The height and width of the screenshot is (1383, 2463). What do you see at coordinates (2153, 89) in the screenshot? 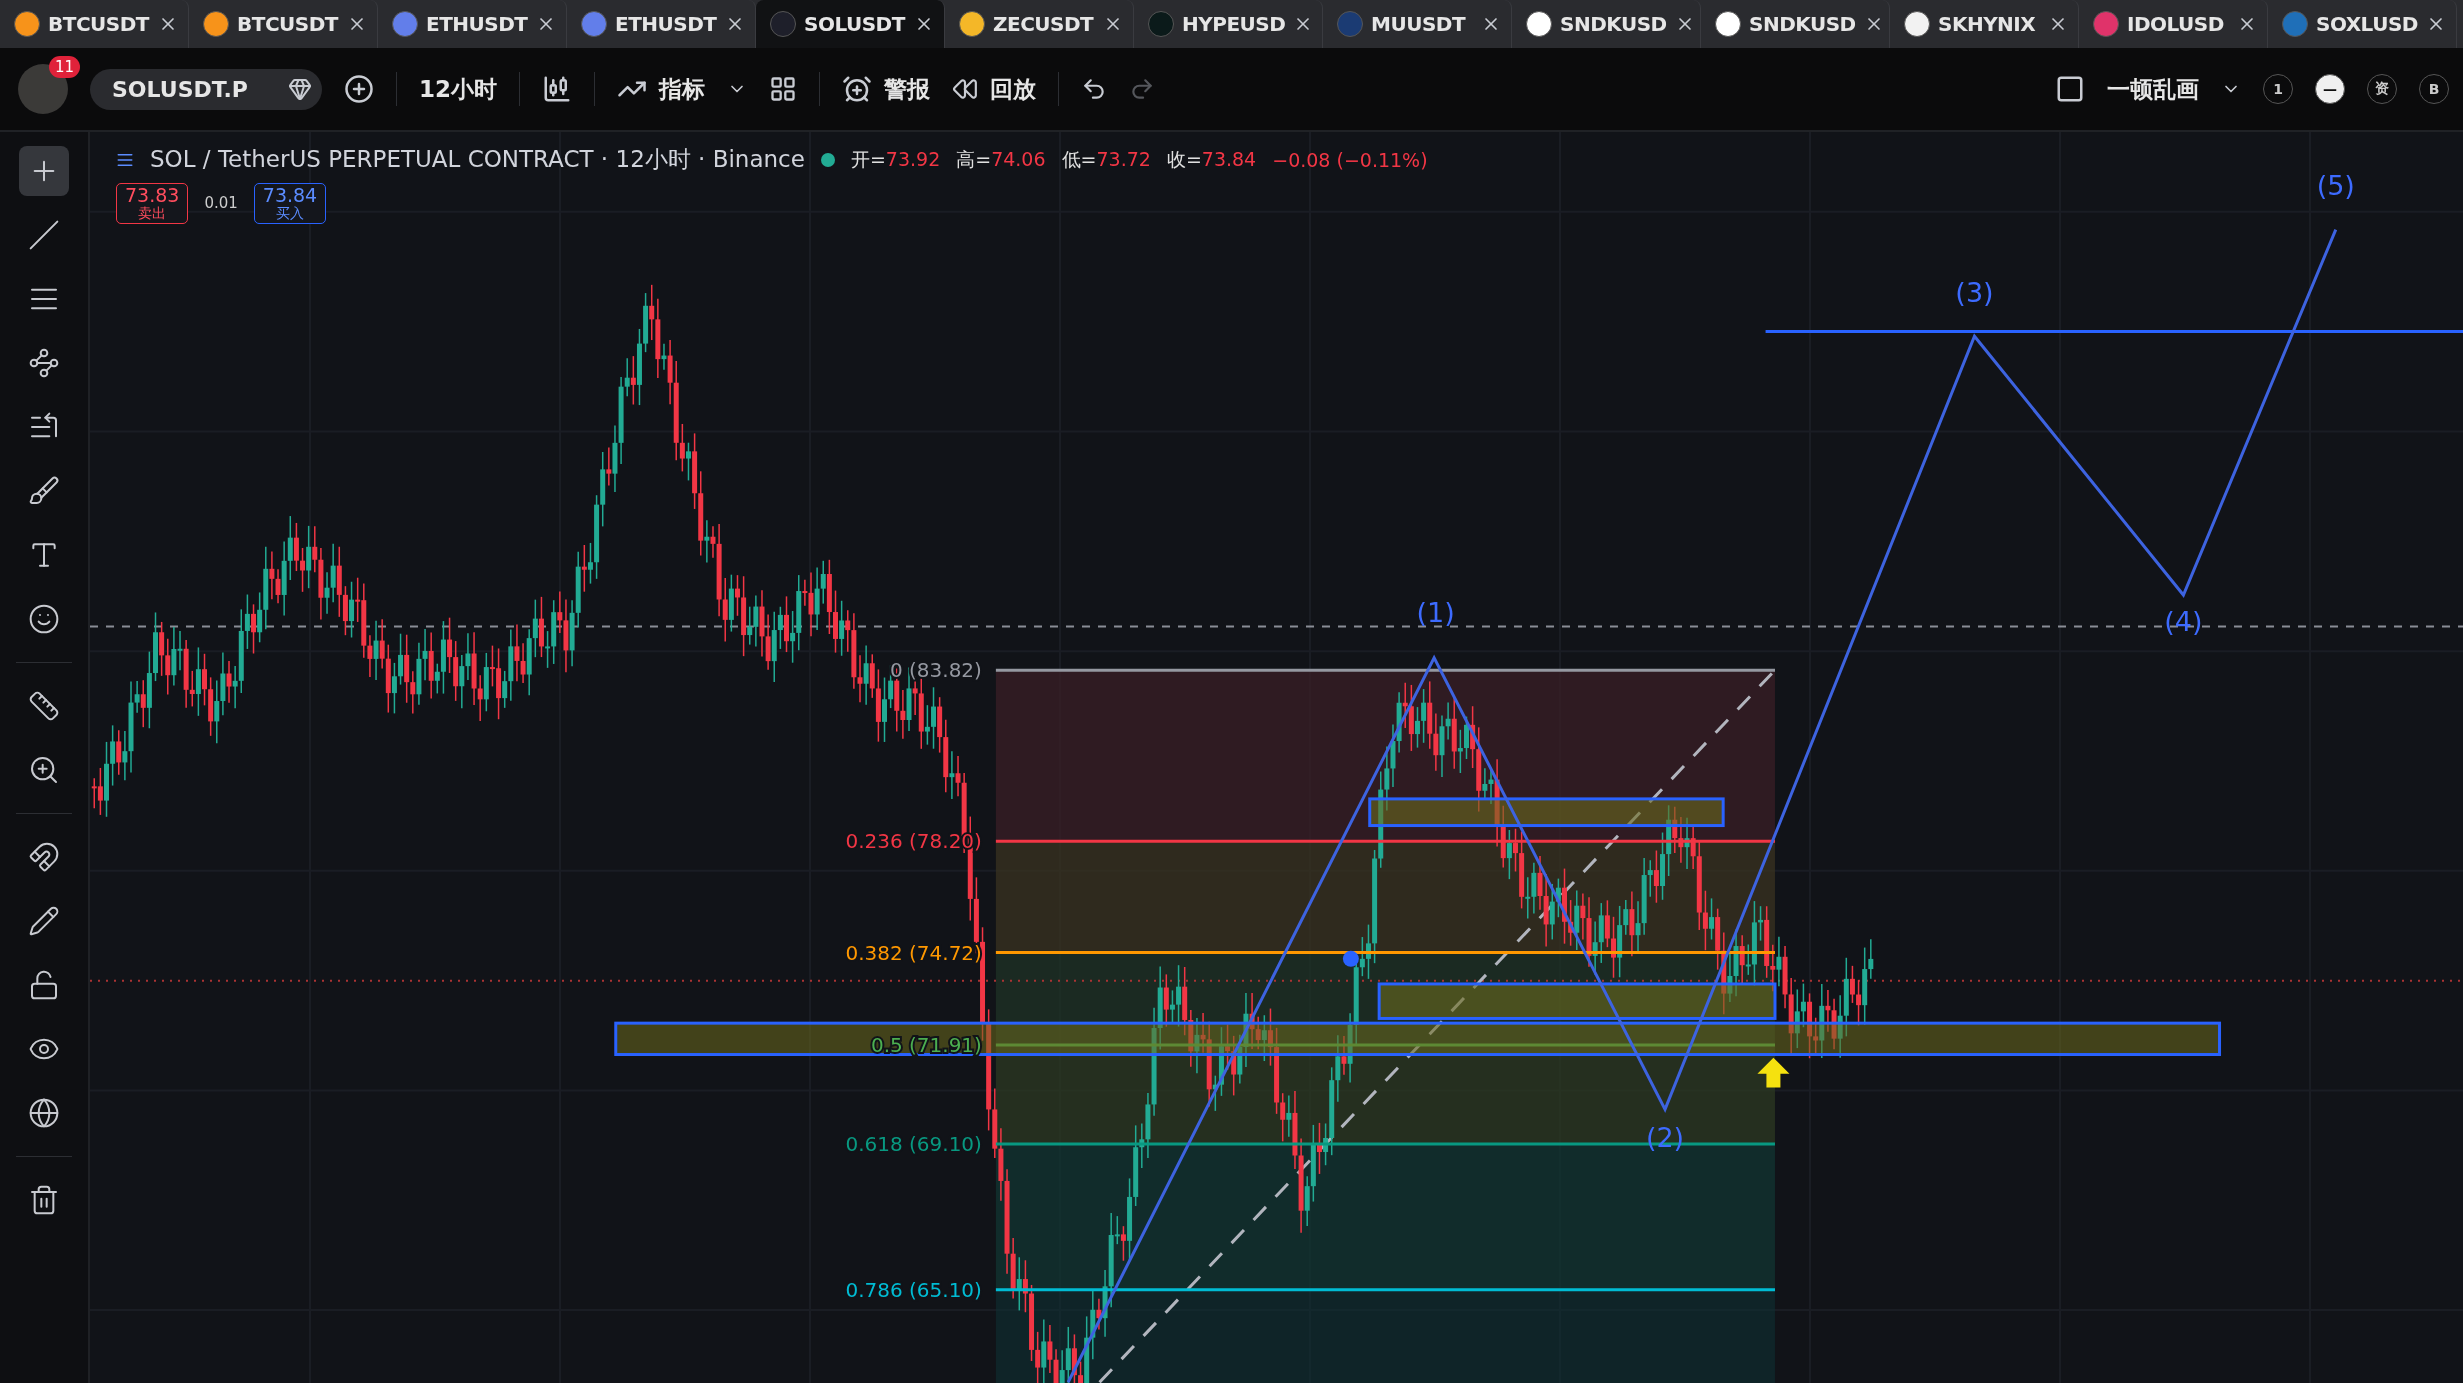
I see `layout-button: 一顿乱画` at bounding box center [2153, 89].